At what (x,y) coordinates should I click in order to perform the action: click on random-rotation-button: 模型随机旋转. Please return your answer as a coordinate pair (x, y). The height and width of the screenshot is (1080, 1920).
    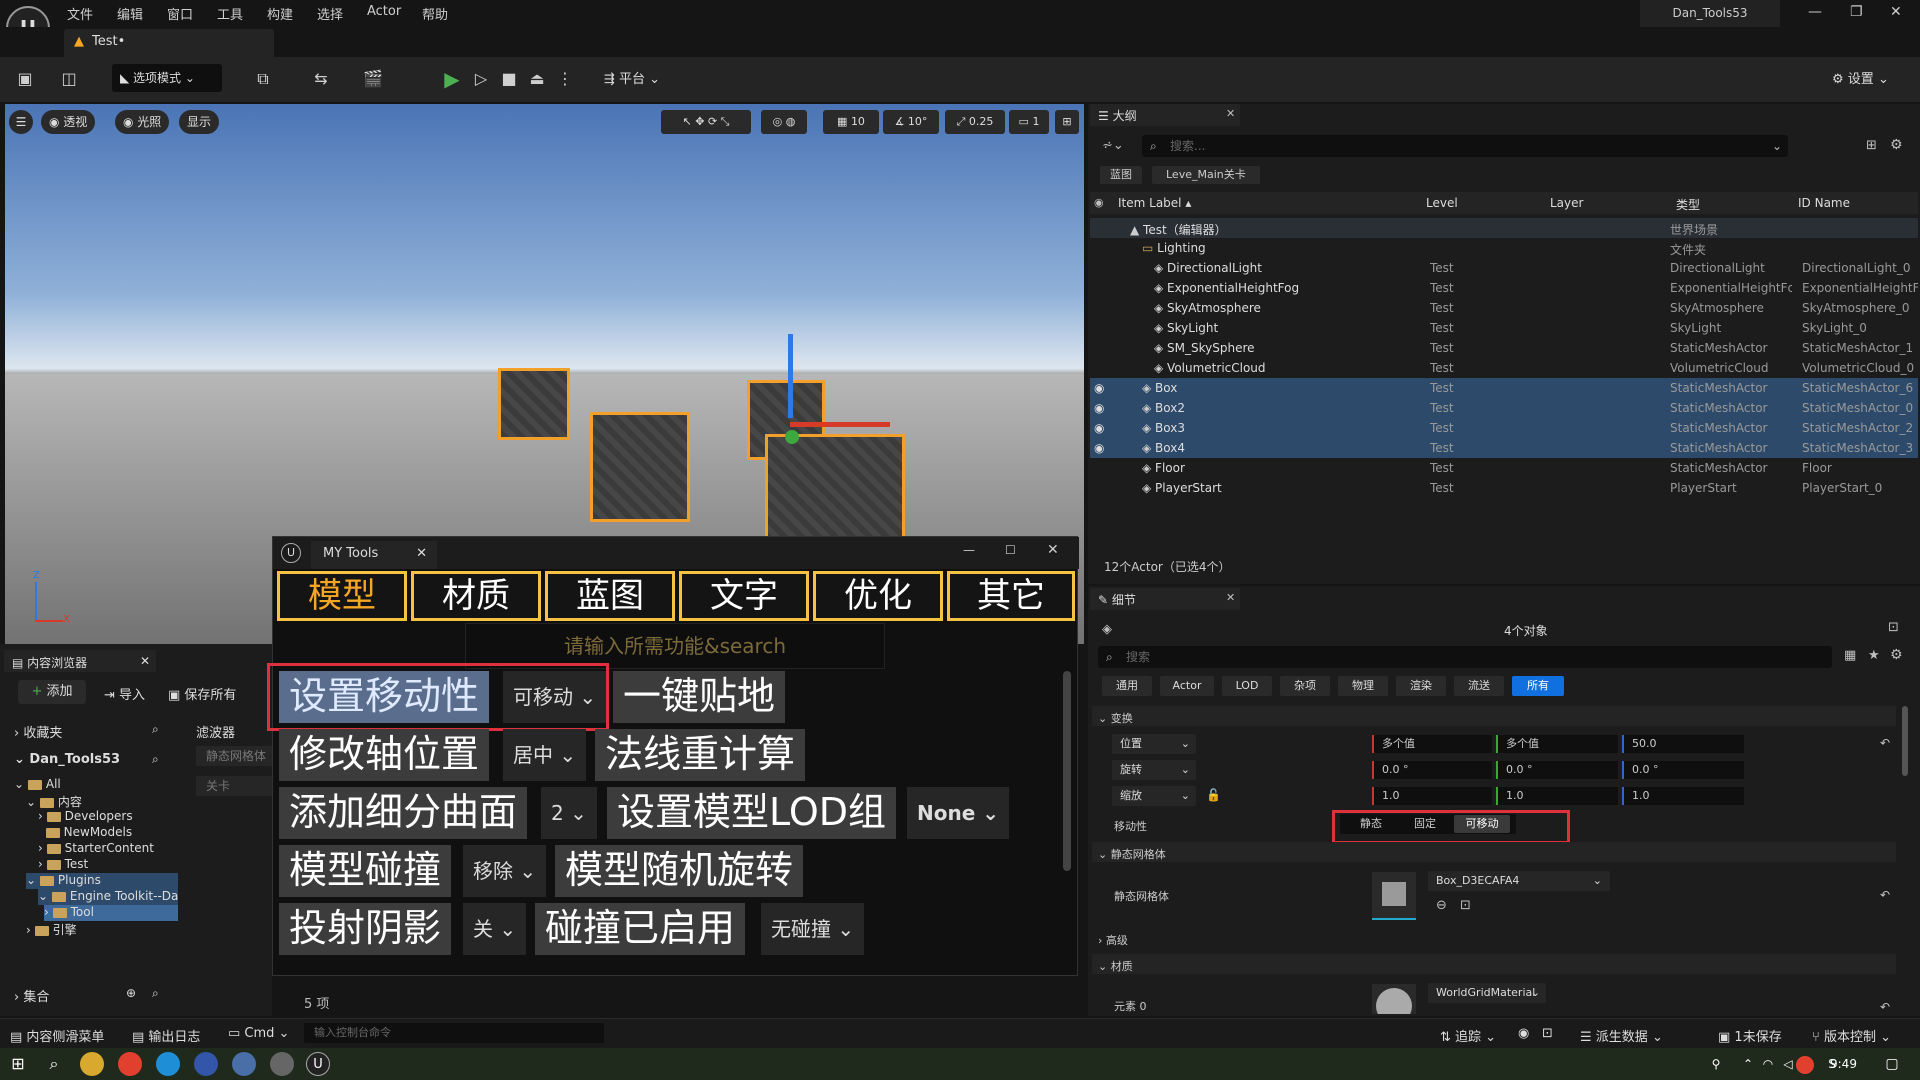
    Looking at the image, I should click on (679, 871).